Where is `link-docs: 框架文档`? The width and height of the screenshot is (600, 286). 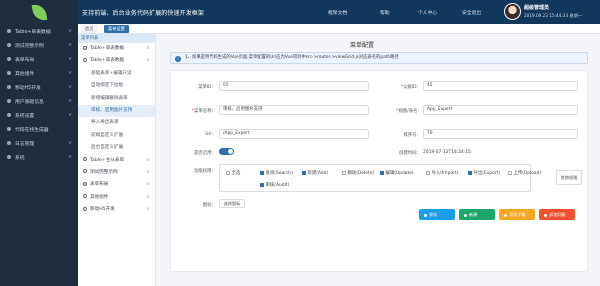 link-docs: 框架文档 is located at coordinates (337, 12).